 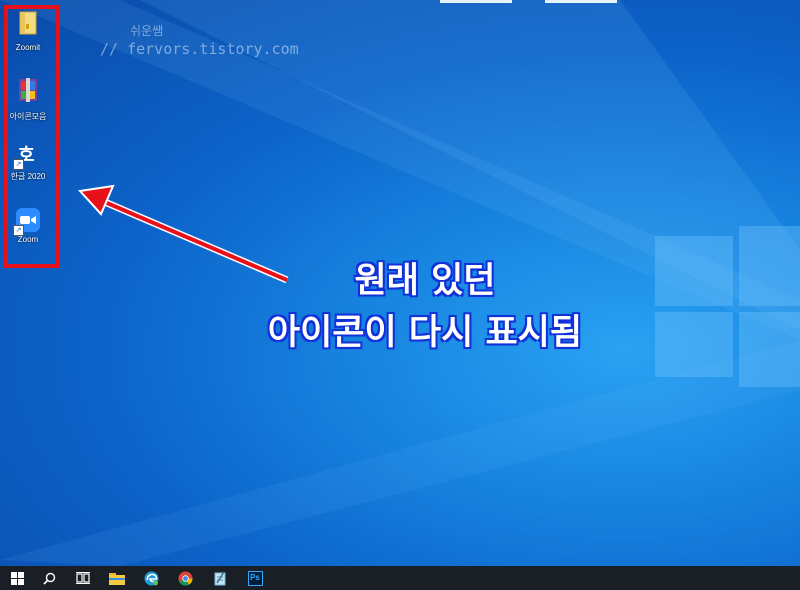 I want to click on task-view-button, so click(x=83, y=578).